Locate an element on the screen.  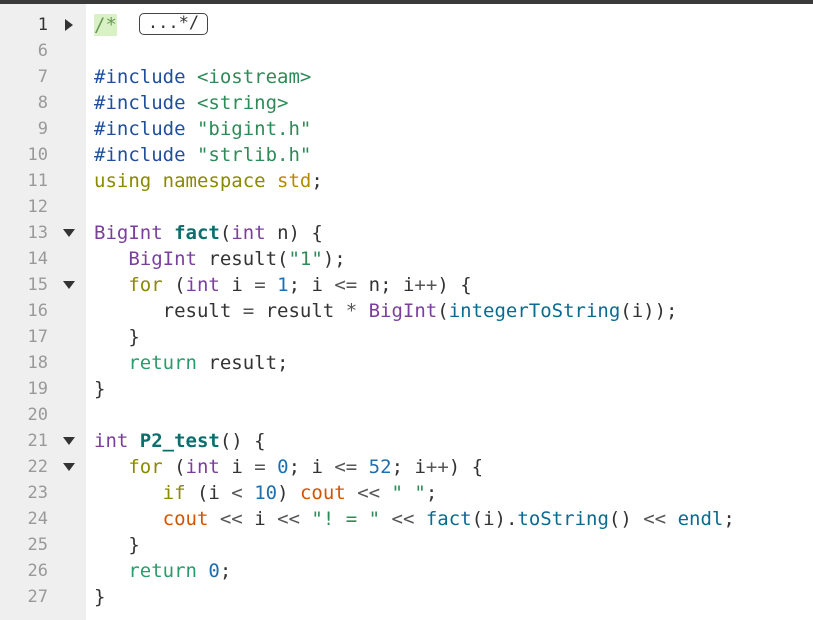
code-text: BigInt fact(int n) { is located at coordinates (208, 233).